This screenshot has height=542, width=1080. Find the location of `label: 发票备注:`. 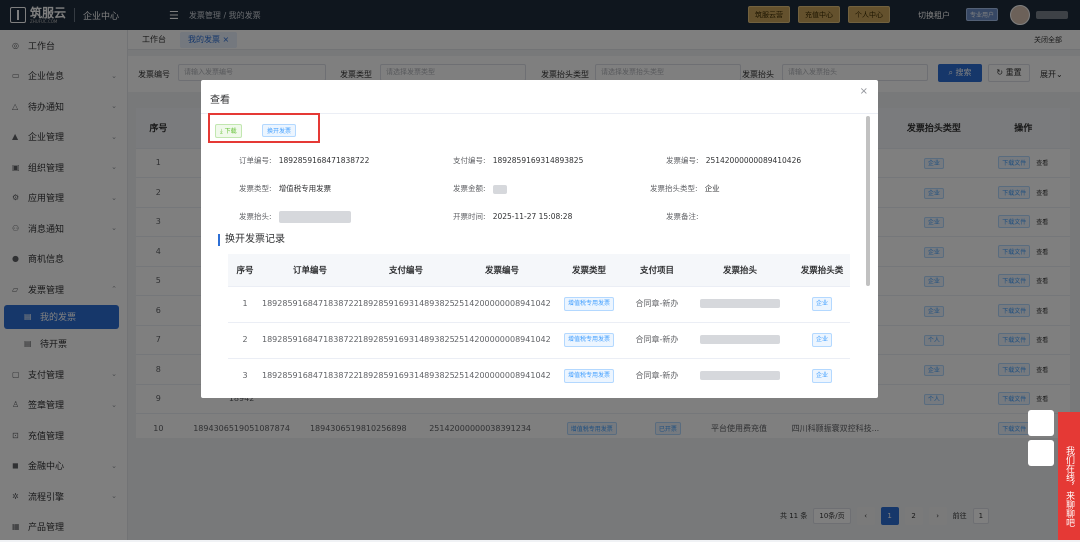

label: 发票备注: is located at coordinates (682, 216).